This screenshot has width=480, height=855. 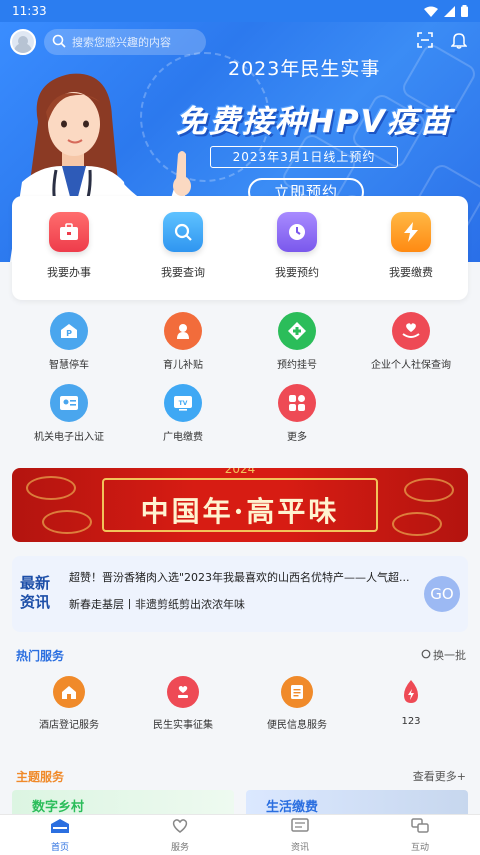 What do you see at coordinates (297, 331) in the screenshot?
I see `medical-cross-icon` at bounding box center [297, 331].